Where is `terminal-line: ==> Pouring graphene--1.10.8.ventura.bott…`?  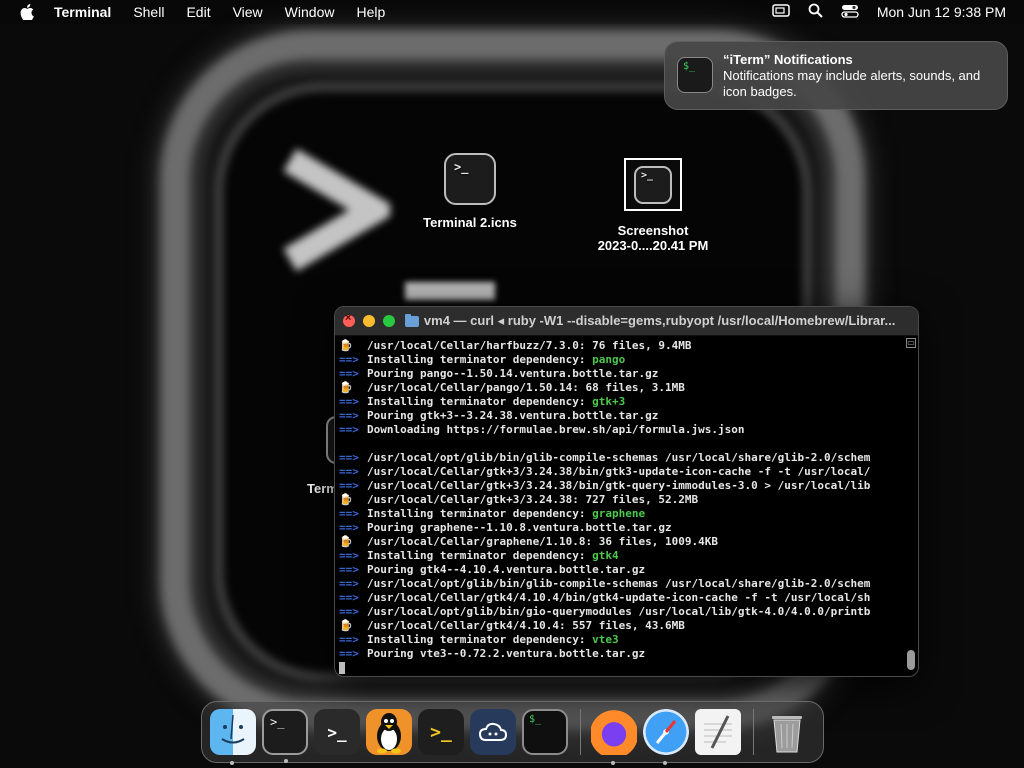 terminal-line: ==> Pouring graphene--1.10.8.ventura.bott… is located at coordinates (619, 528).